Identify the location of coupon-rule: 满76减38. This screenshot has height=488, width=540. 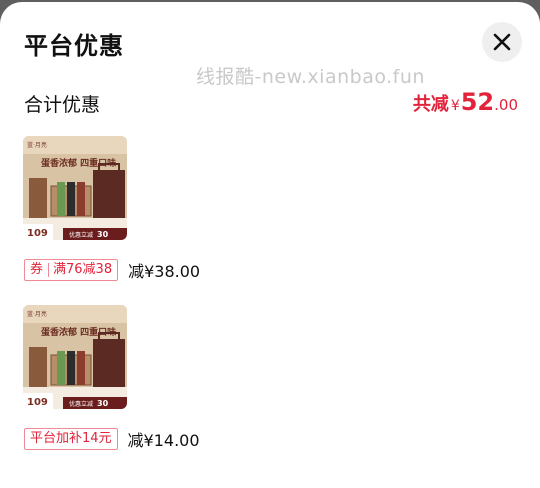
(83, 269).